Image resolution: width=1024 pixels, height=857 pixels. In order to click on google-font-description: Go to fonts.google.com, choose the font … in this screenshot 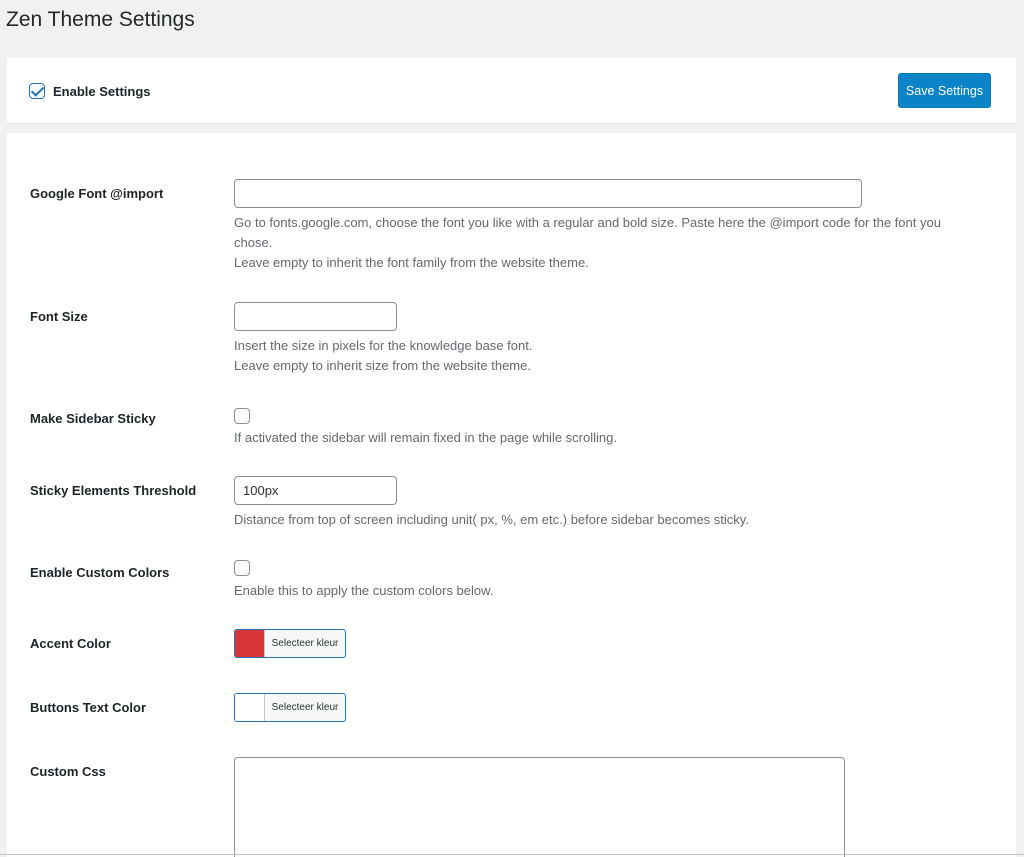, I will do `click(587, 243)`.